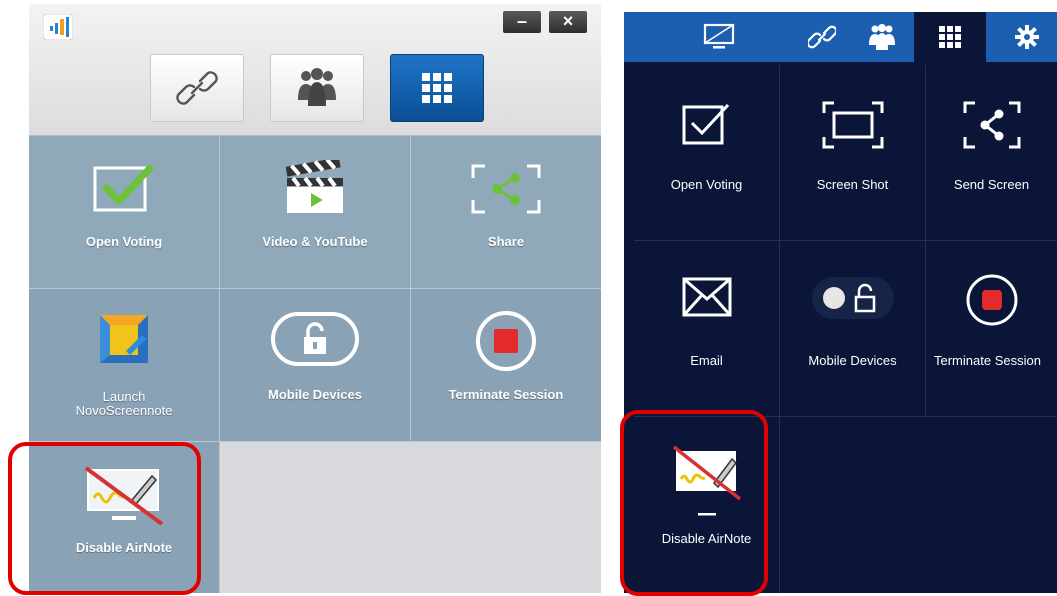  I want to click on minimize-button: –, so click(522, 22).